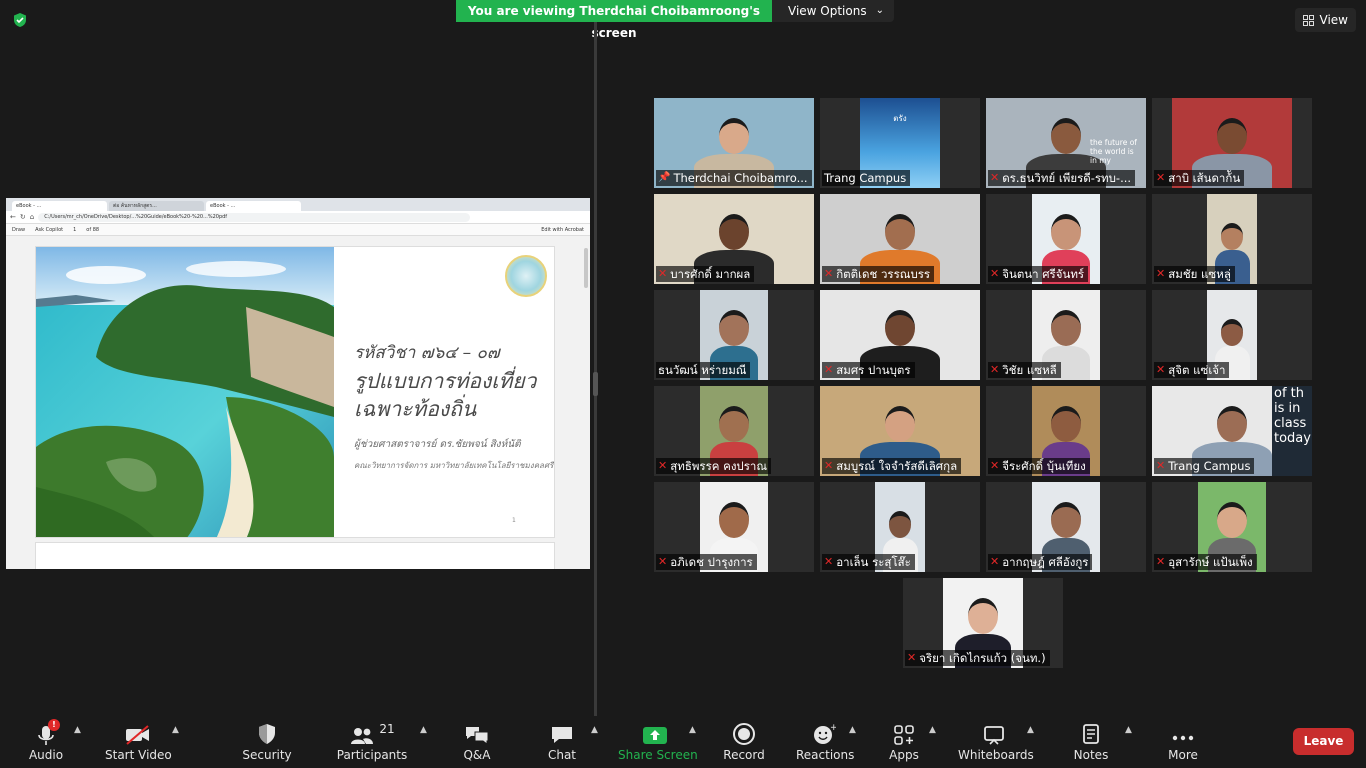 The image size is (1366, 768). What do you see at coordinates (897, 466) in the screenshot?
I see `participant-name: สมบูรณ์ ใจจำรัสดีเลิศกุล` at bounding box center [897, 466].